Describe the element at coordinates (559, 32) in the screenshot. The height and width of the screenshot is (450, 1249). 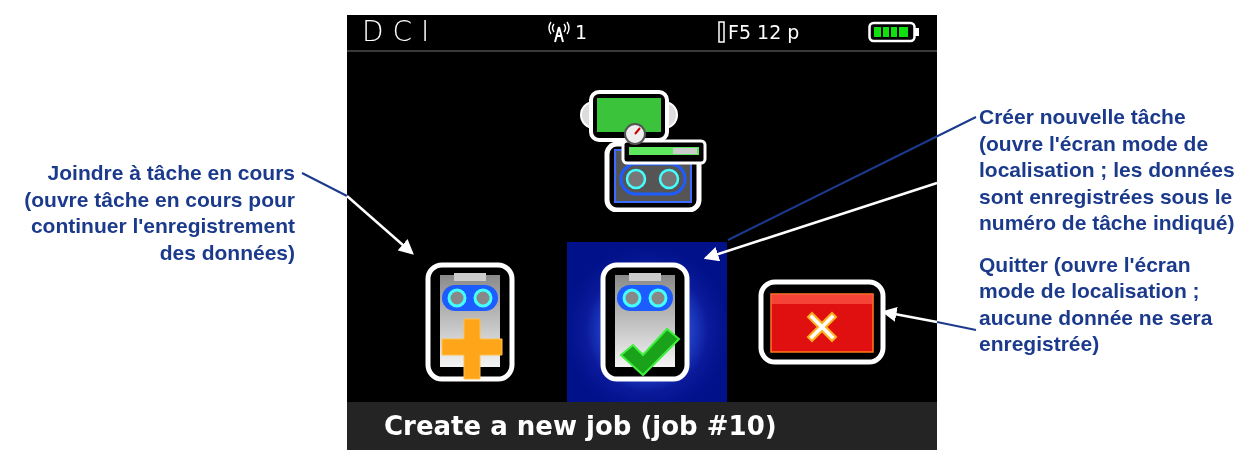
I see `antenna-icon` at that location.